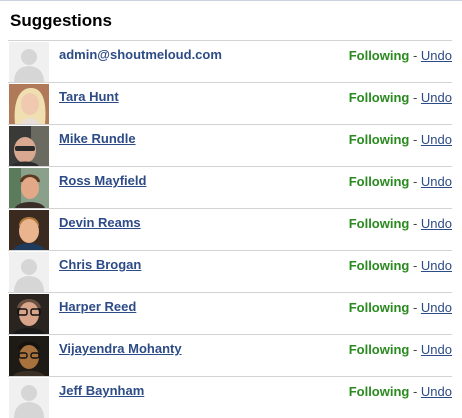 The image size is (462, 418). I want to click on list-item: Vijayendra Mohanty Following - Undo, so click(230, 355).